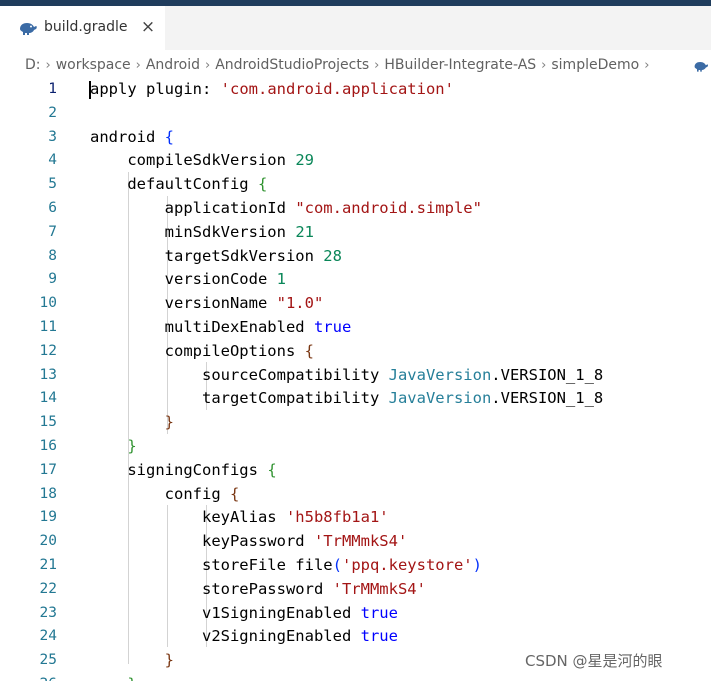 The height and width of the screenshot is (681, 711). Describe the element at coordinates (148, 27) in the screenshot. I see `close-icon: ×` at that location.